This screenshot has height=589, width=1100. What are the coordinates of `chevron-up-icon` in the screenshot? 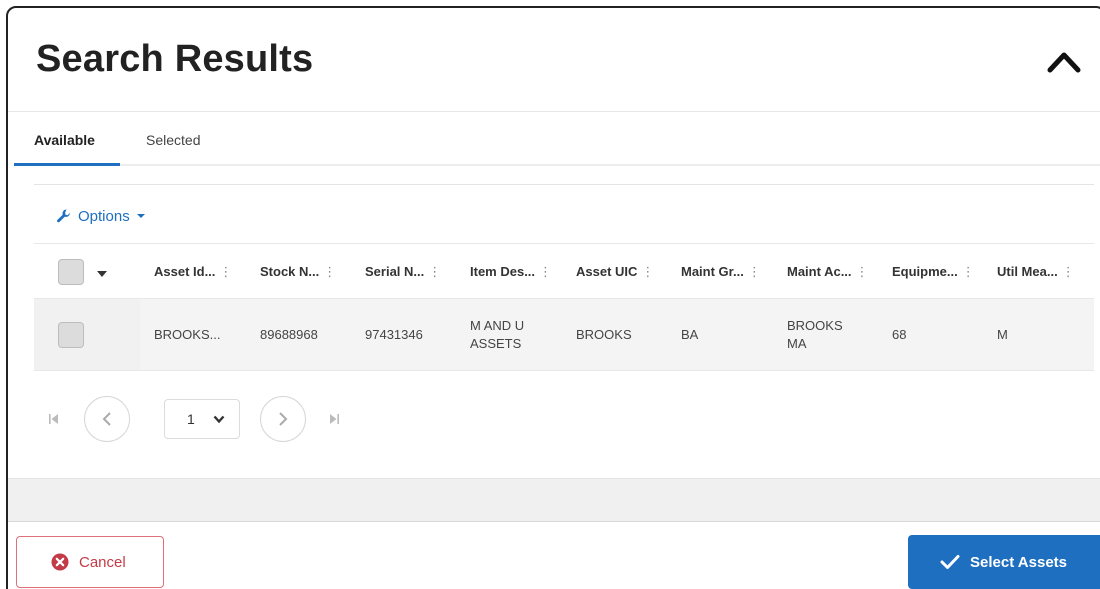 It's located at (1064, 62).